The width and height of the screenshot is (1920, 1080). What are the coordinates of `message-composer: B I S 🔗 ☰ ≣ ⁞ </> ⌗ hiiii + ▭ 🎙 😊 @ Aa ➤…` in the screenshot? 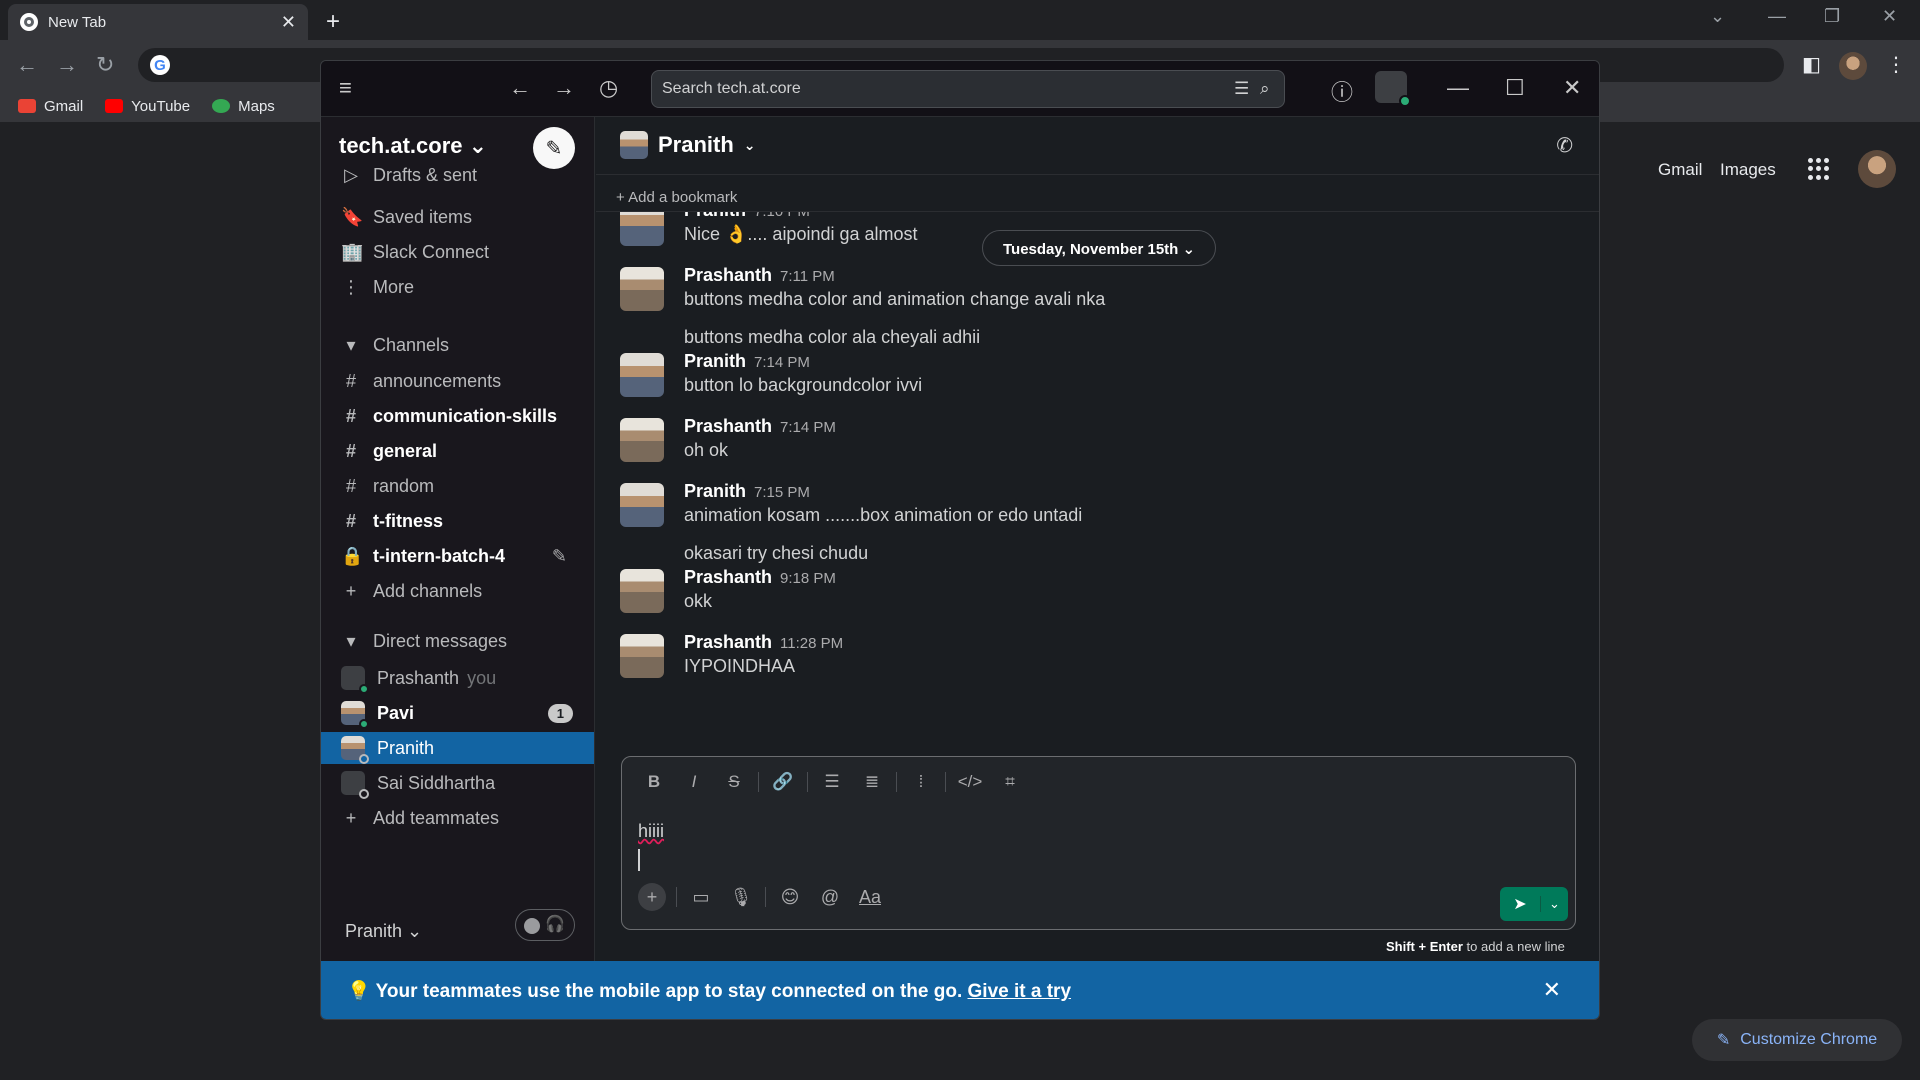 It's located at (1098, 843).